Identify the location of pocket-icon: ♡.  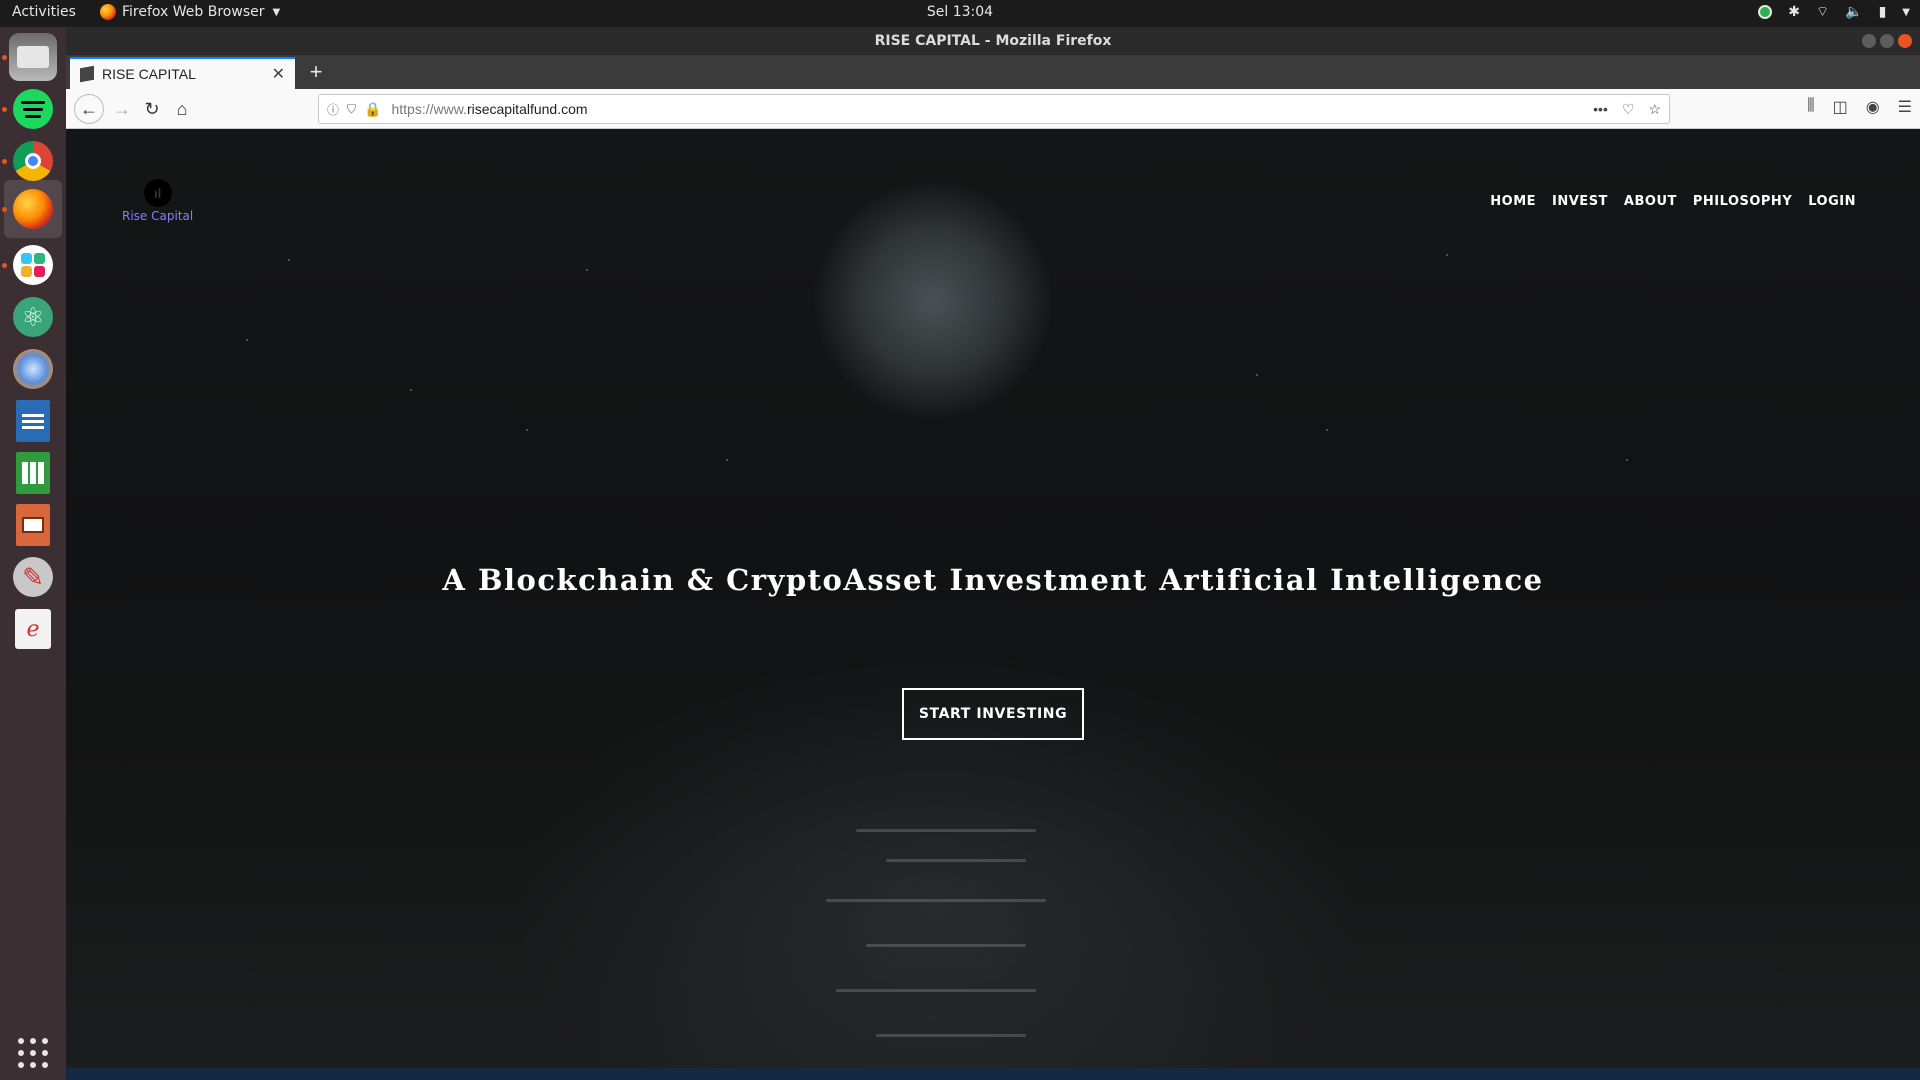
(1628, 109).